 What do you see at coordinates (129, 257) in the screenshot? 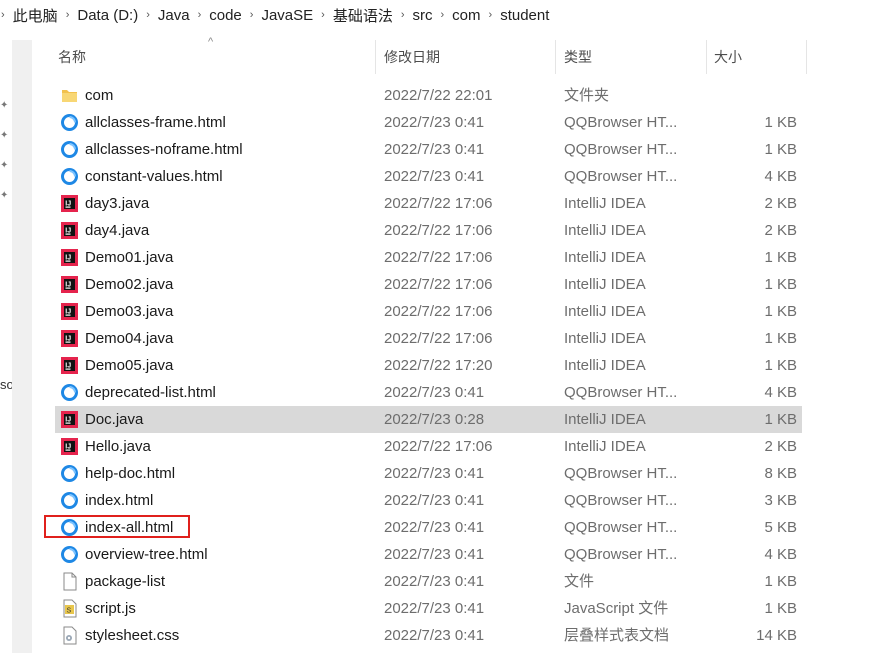
I see `file-name: Demo01.java` at bounding box center [129, 257].